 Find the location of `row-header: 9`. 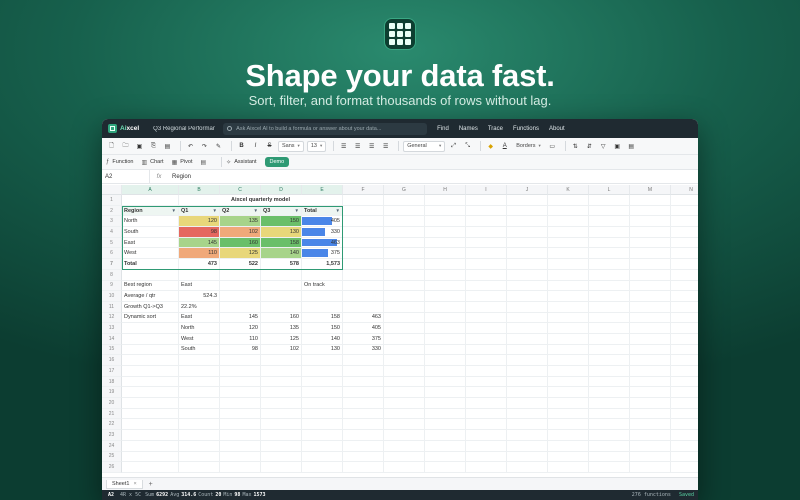

row-header: 9 is located at coordinates (112, 286).